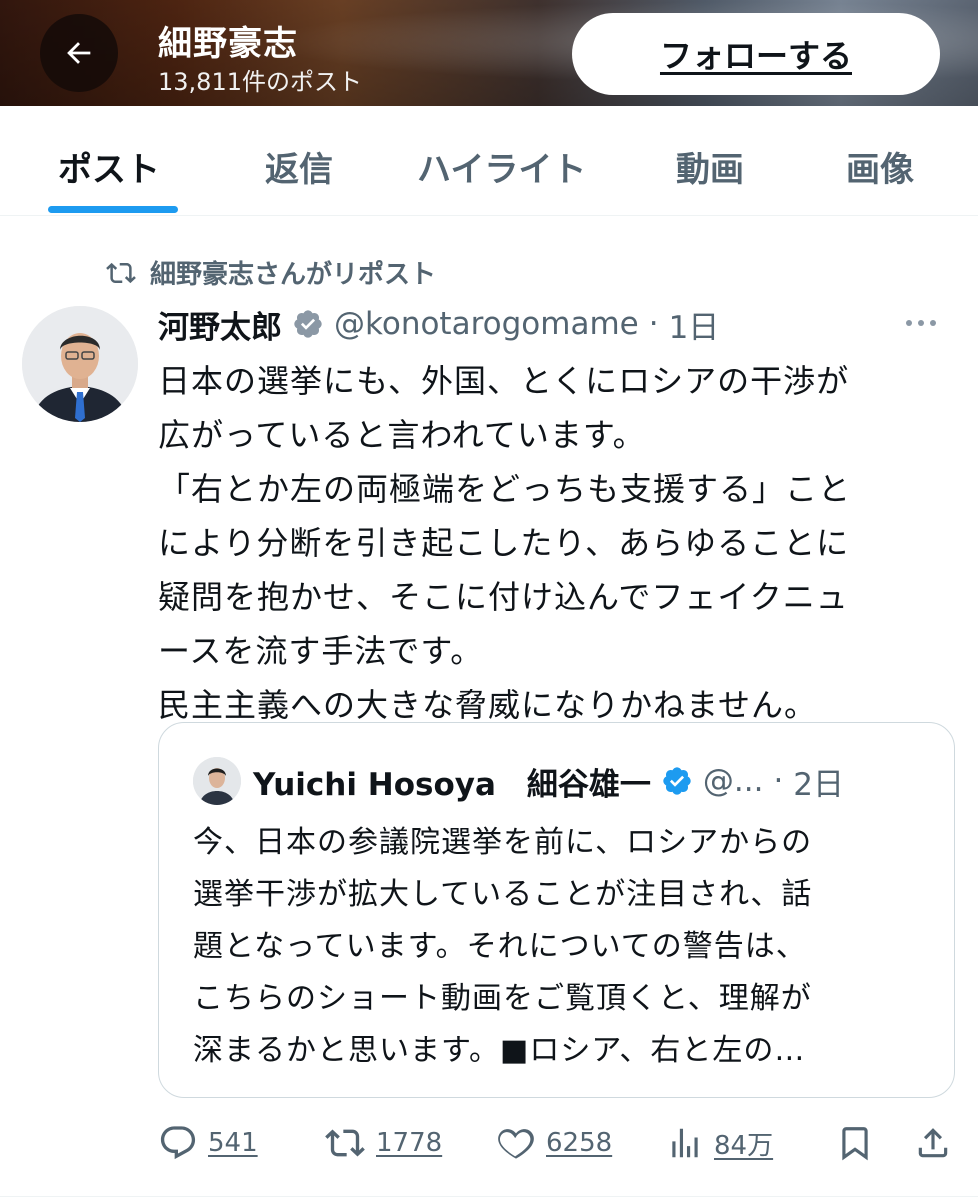 The image size is (978, 1200). I want to click on arrow-left-icon, so click(79, 53).